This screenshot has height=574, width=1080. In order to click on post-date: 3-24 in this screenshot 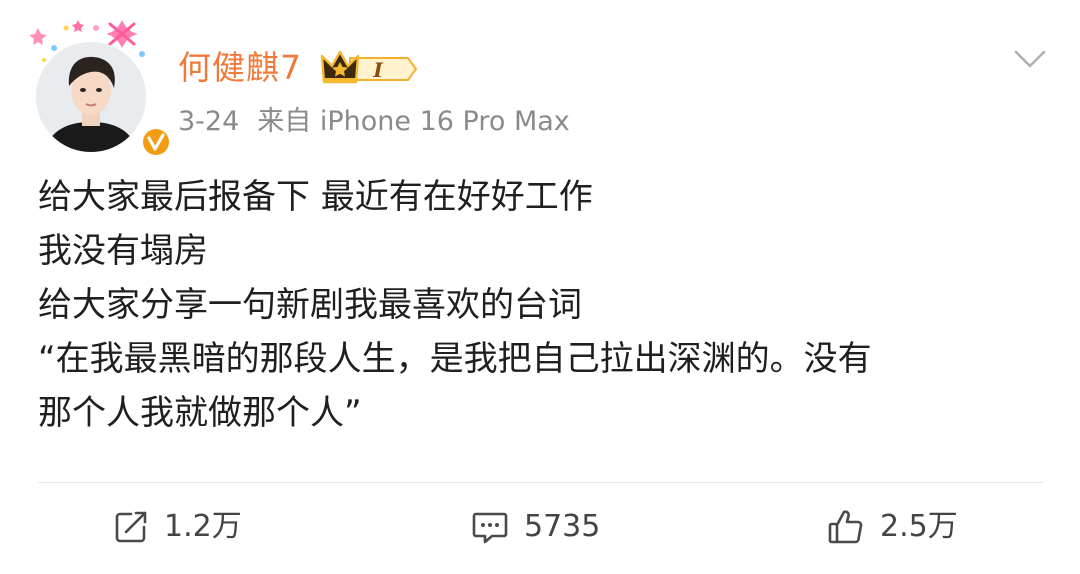, I will do `click(209, 121)`.